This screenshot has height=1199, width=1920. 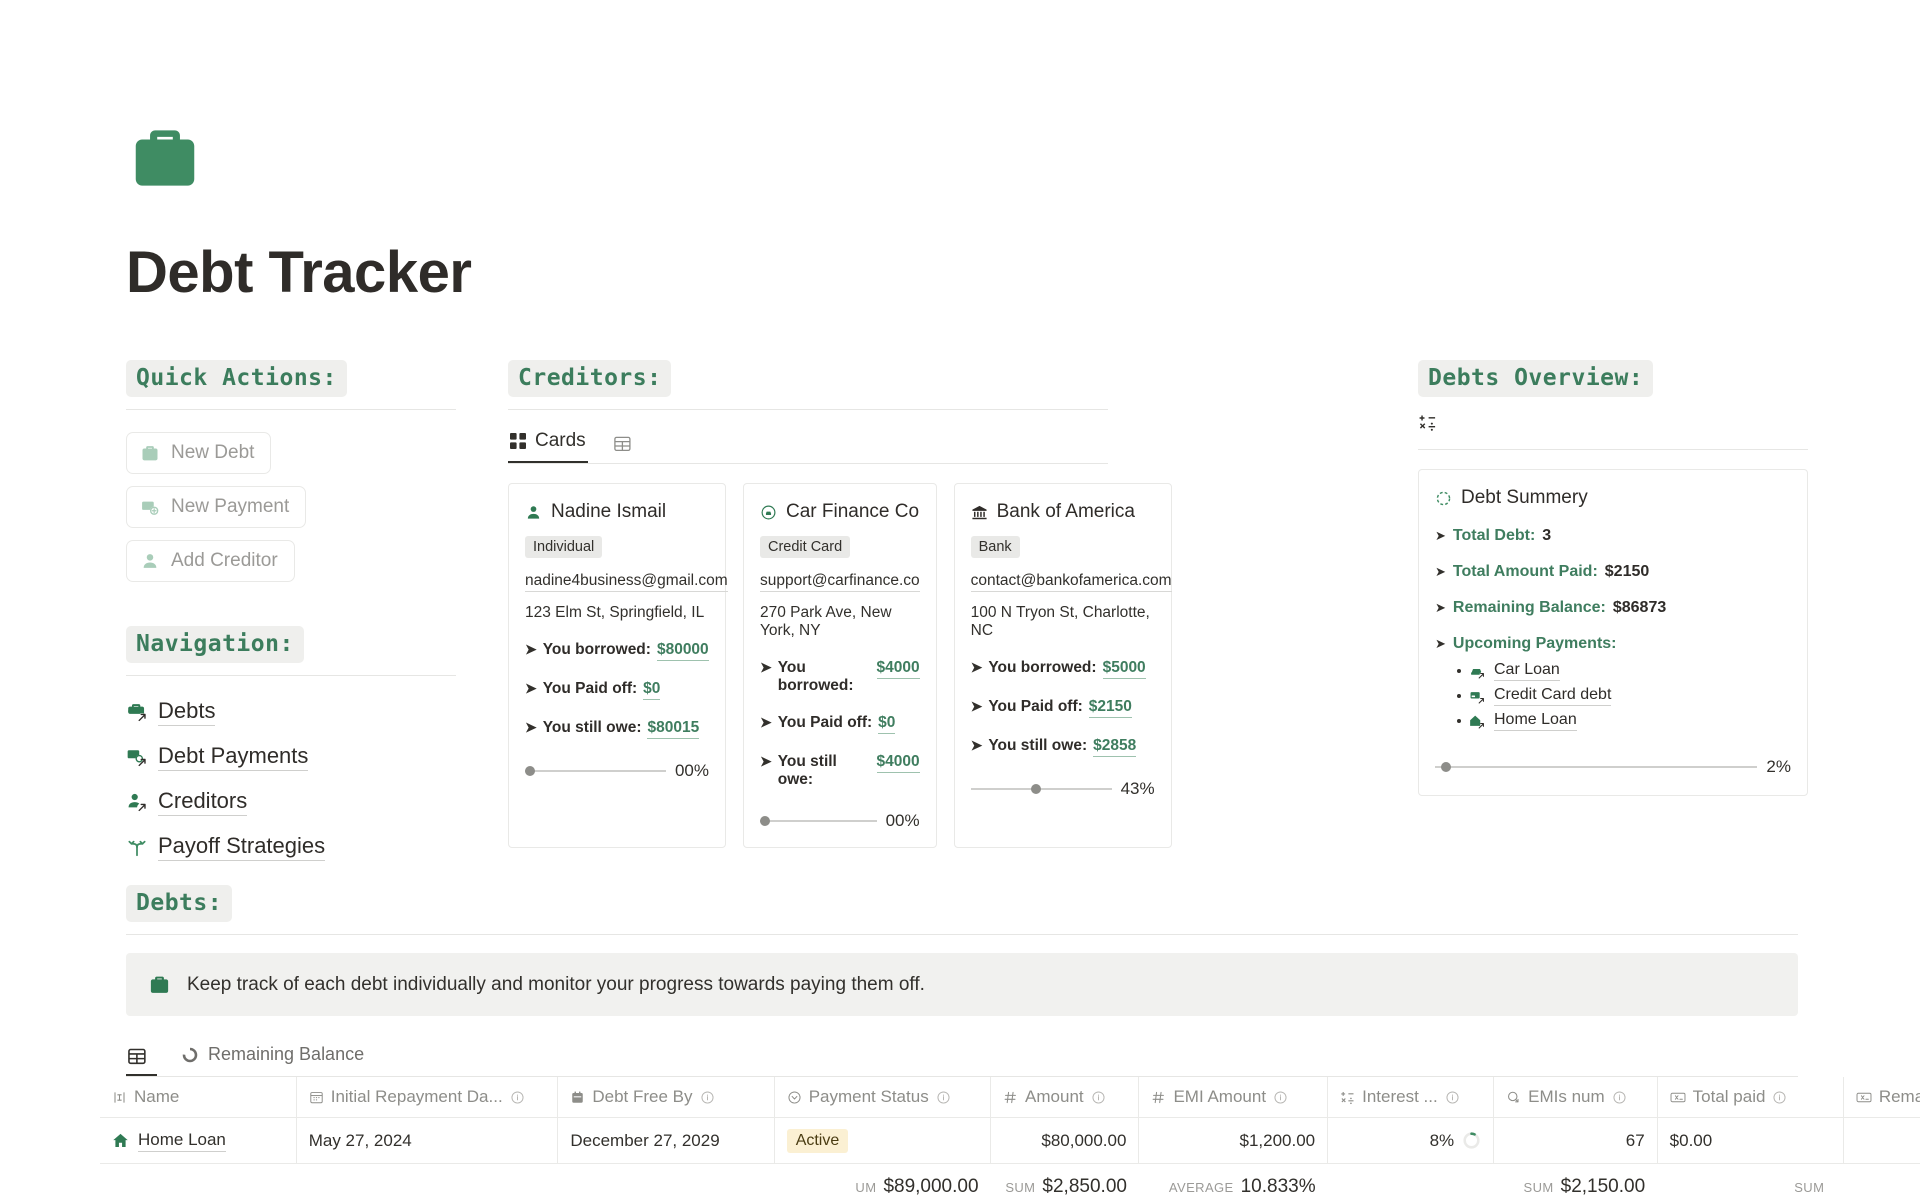 What do you see at coordinates (1065, 1097) in the screenshot?
I see `column-header-amount: Amount` at bounding box center [1065, 1097].